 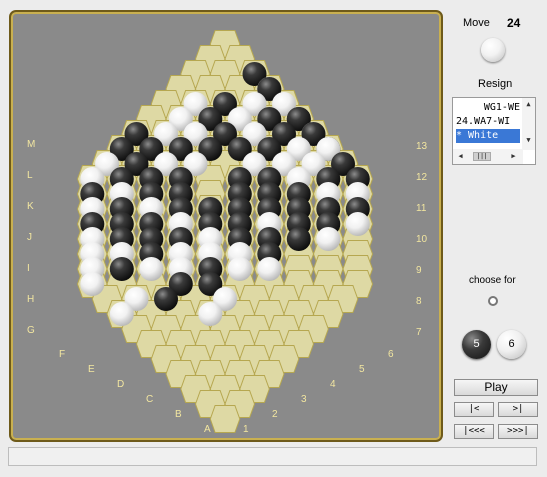 What do you see at coordinates (476, 23) in the screenshot?
I see `move-label: Move` at bounding box center [476, 23].